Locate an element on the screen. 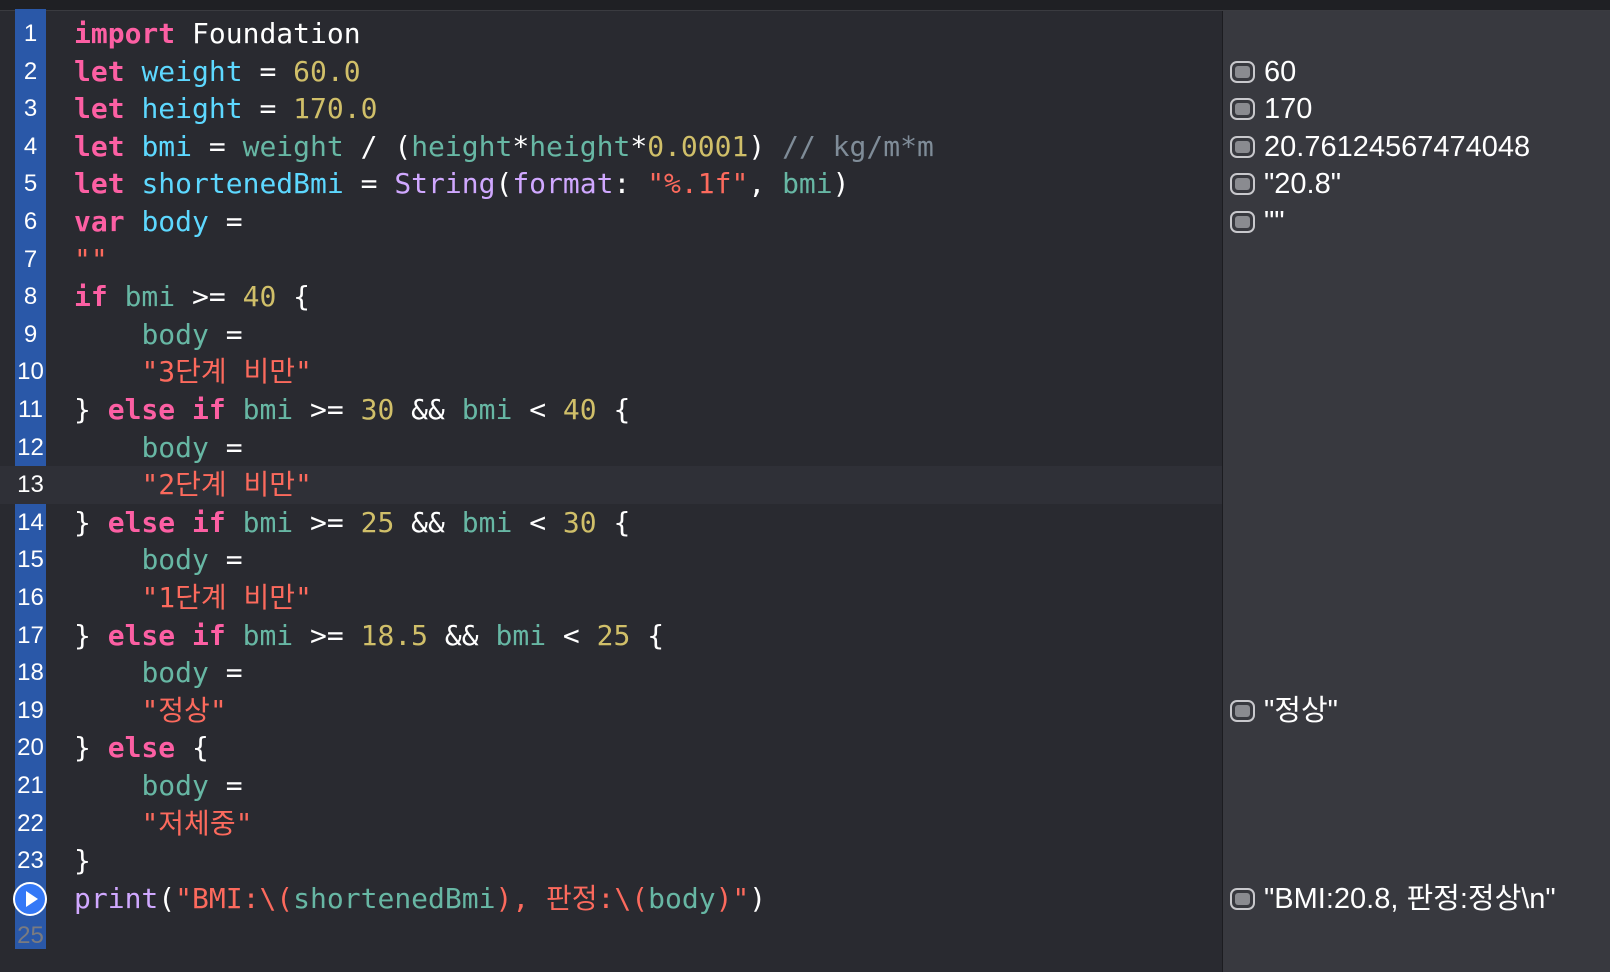 Image resolution: width=1610 pixels, height=972 pixels. code-line: 23} is located at coordinates (611, 861).